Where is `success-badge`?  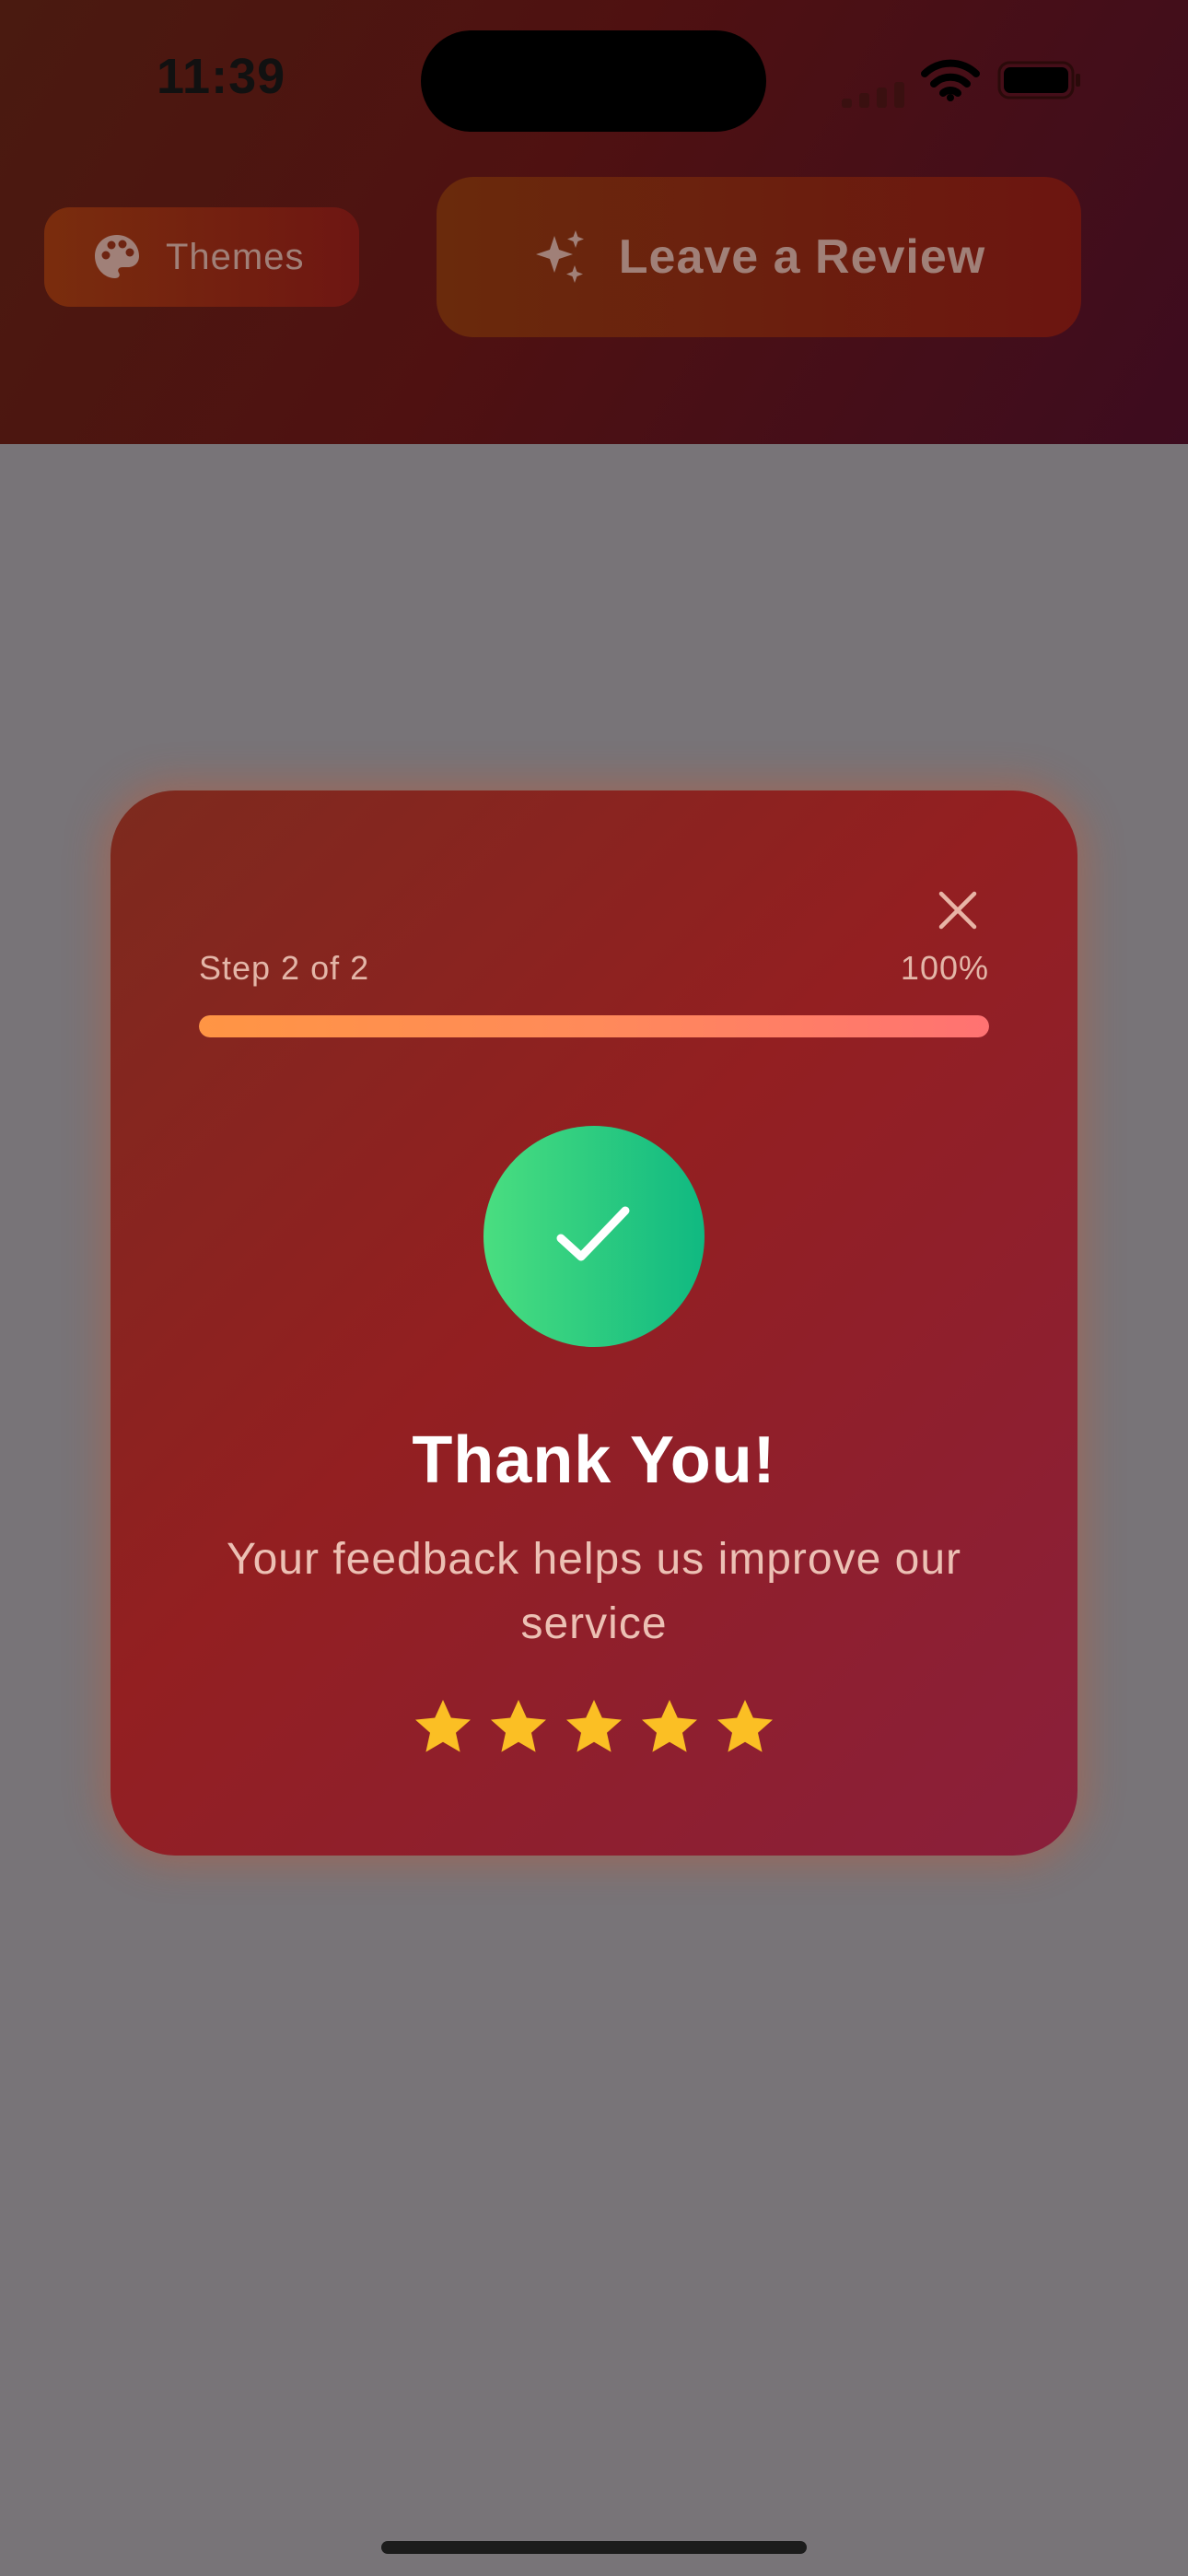 success-badge is located at coordinates (594, 1236).